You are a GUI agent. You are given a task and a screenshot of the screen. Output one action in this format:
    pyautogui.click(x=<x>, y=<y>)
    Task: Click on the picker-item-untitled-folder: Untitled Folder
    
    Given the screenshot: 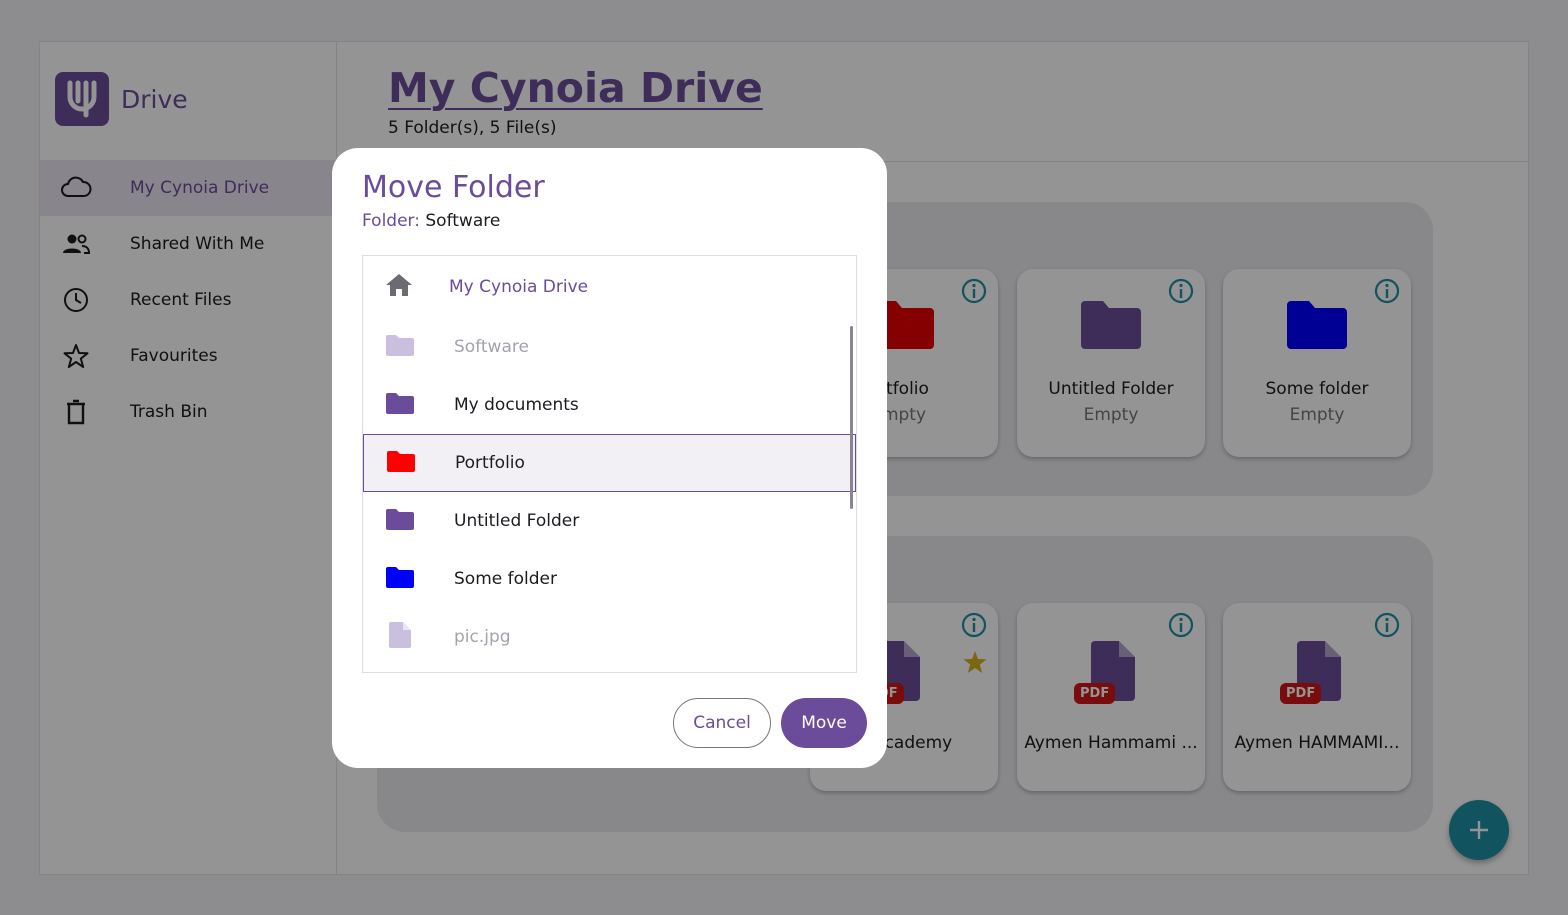 What is the action you would take?
    pyautogui.click(x=609, y=521)
    